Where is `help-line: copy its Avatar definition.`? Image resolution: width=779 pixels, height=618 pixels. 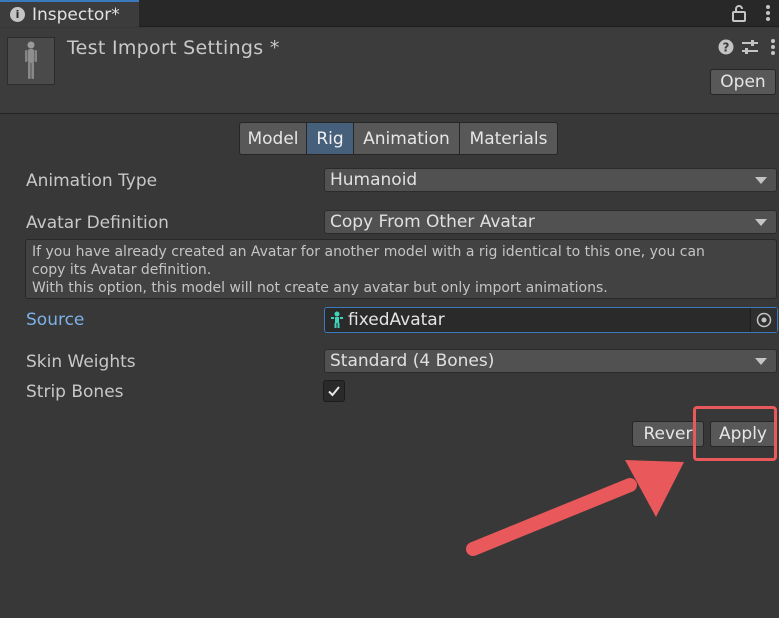 help-line: copy its Avatar definition. is located at coordinates (122, 270).